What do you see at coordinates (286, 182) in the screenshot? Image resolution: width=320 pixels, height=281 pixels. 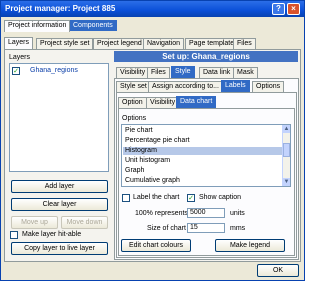 I see `scroll-down-icon: ▼` at bounding box center [286, 182].